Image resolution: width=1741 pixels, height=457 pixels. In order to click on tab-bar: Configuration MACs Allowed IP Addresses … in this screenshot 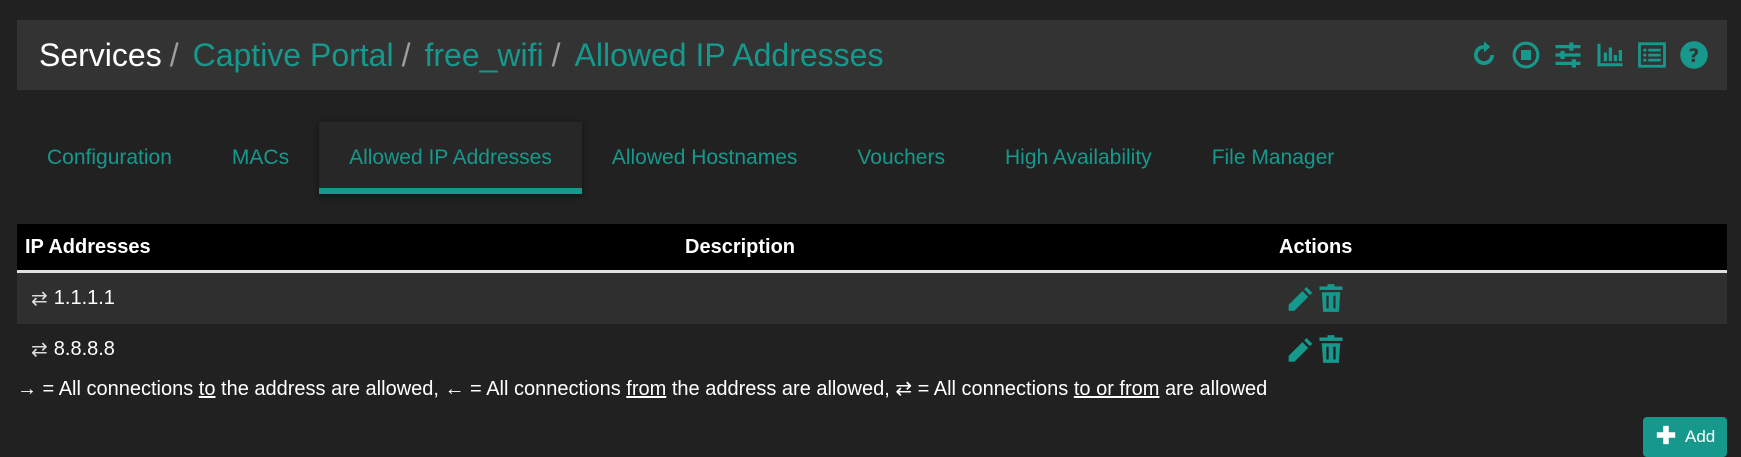, I will do `click(690, 158)`.